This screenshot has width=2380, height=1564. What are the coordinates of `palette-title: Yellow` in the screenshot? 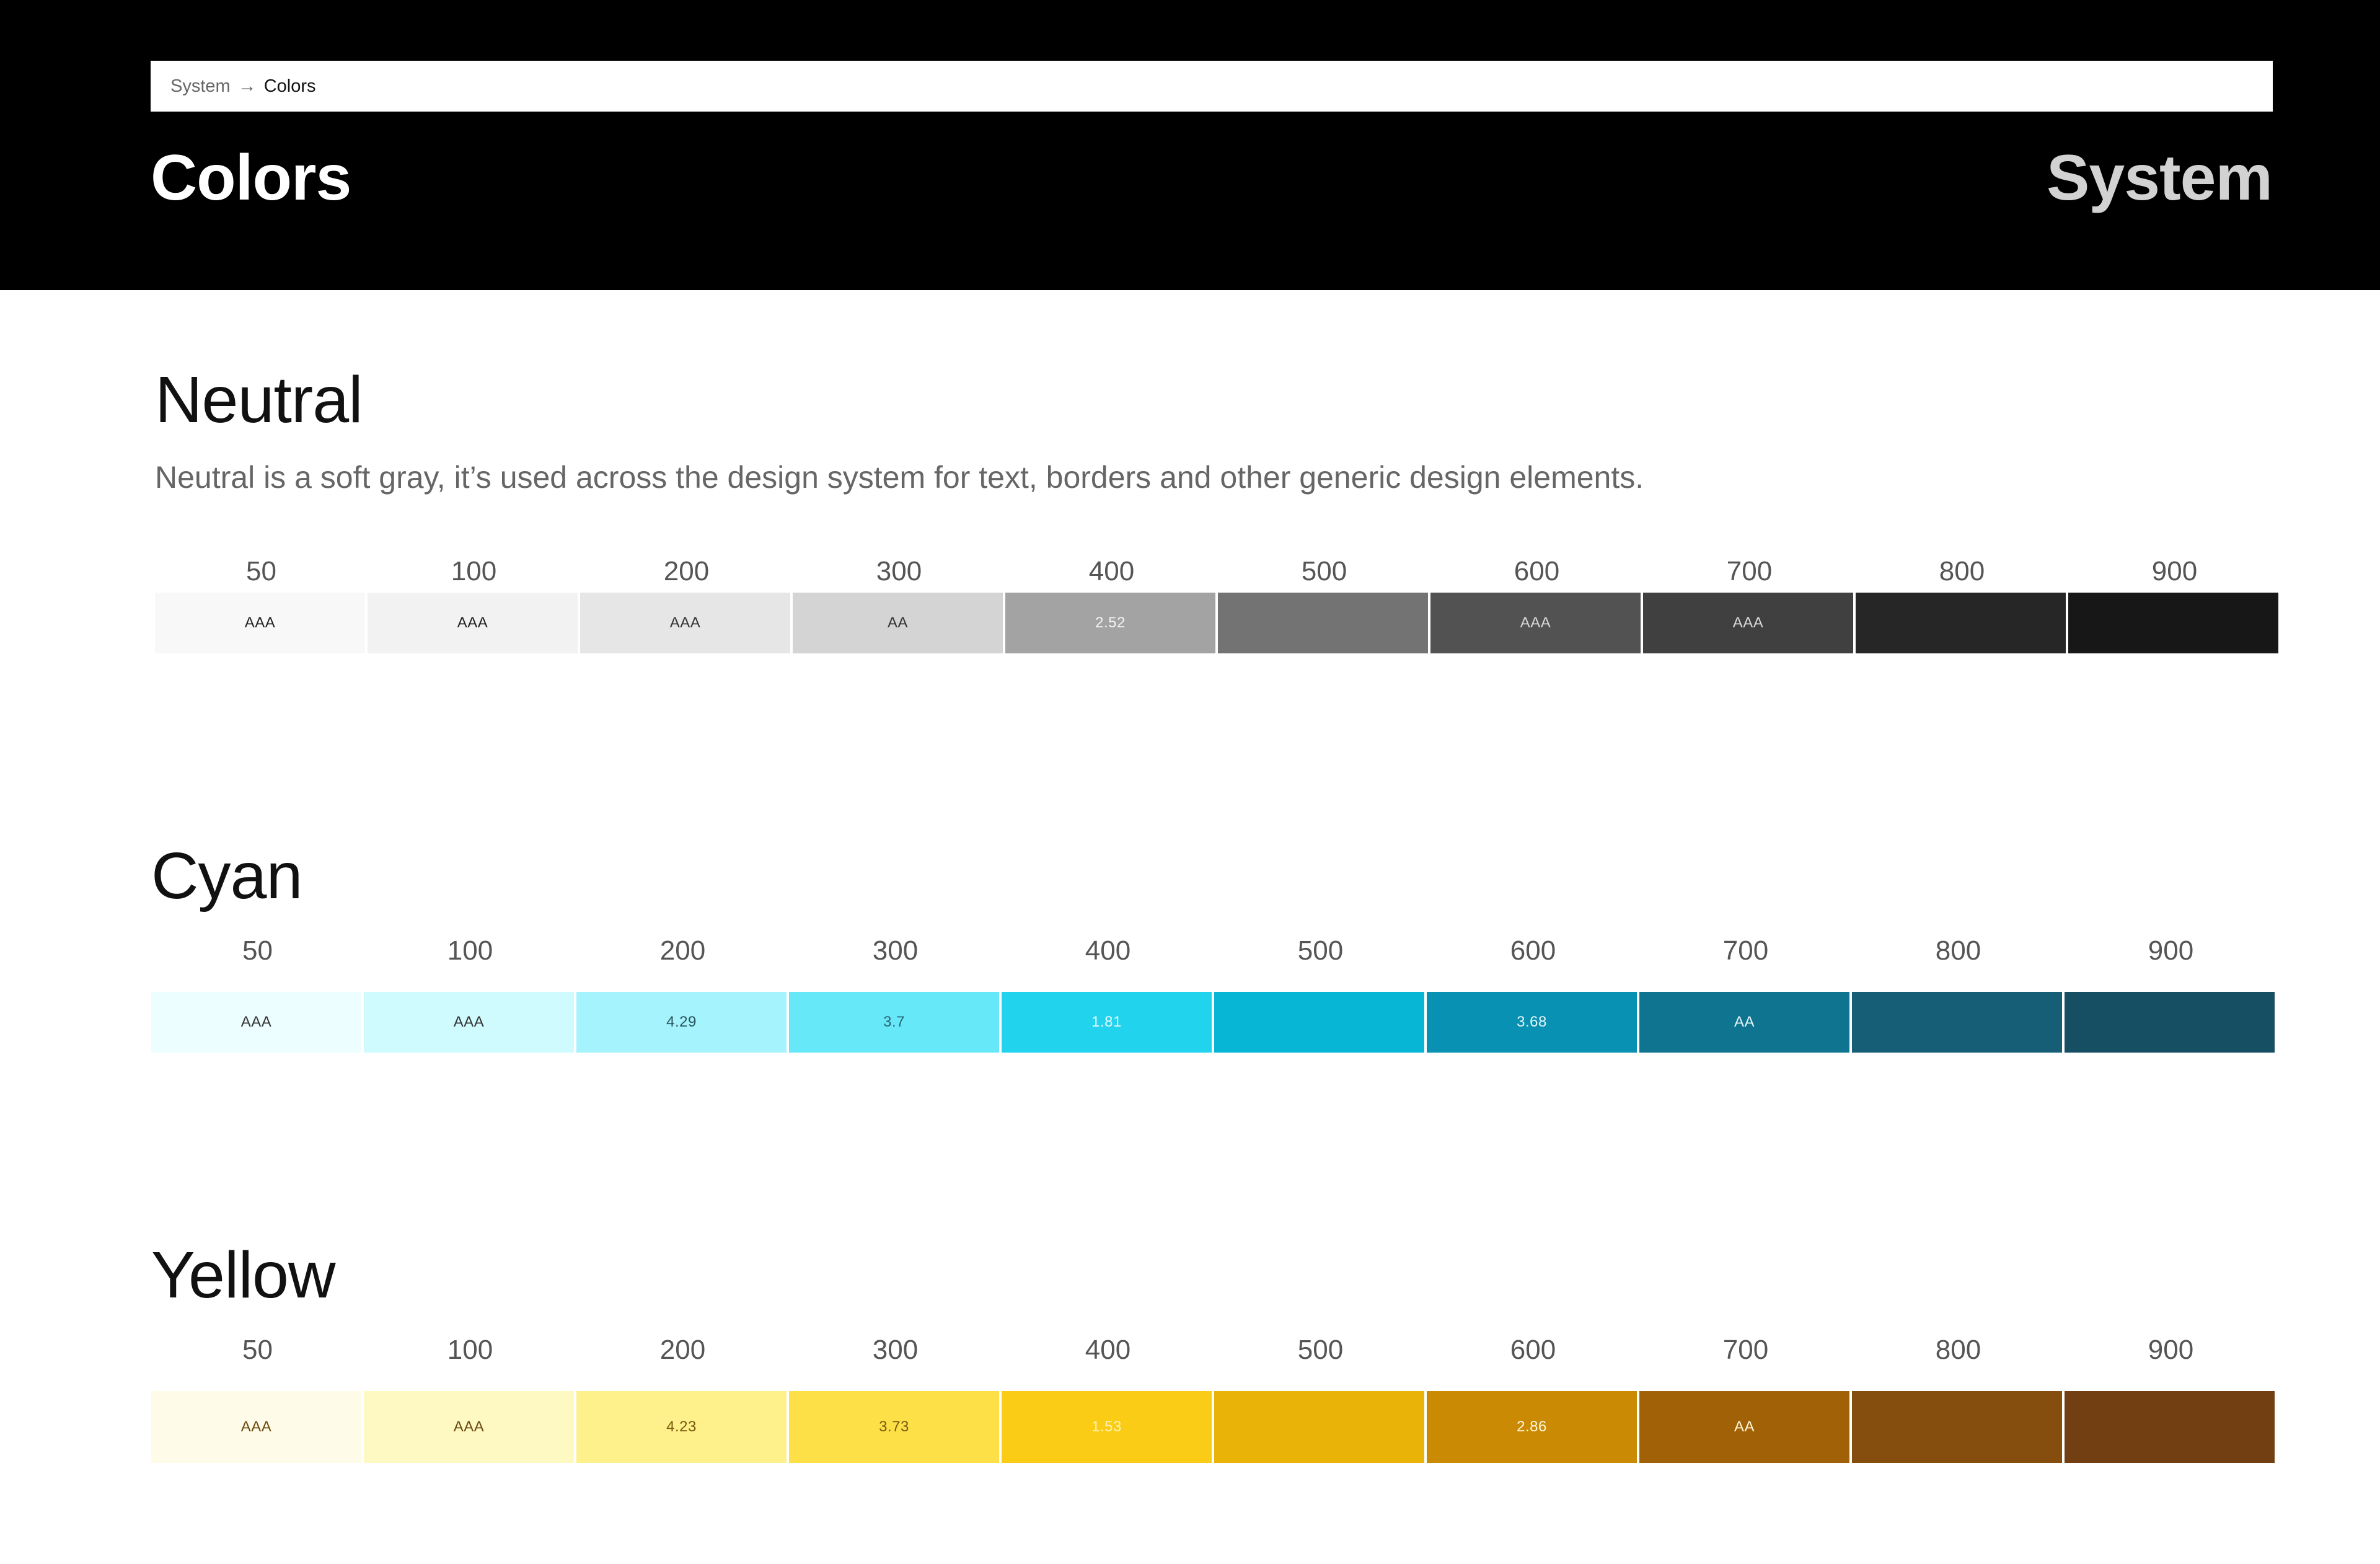 It's located at (243, 1275).